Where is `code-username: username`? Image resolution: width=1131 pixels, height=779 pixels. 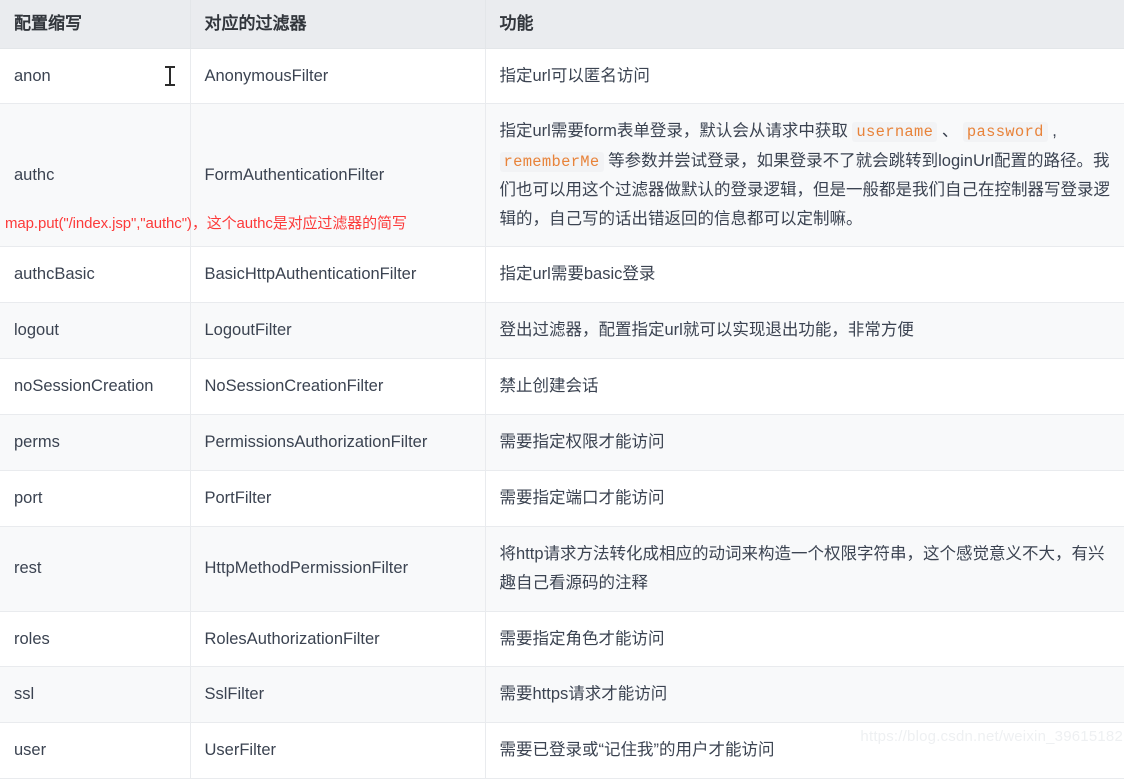 code-username: username is located at coordinates (895, 132).